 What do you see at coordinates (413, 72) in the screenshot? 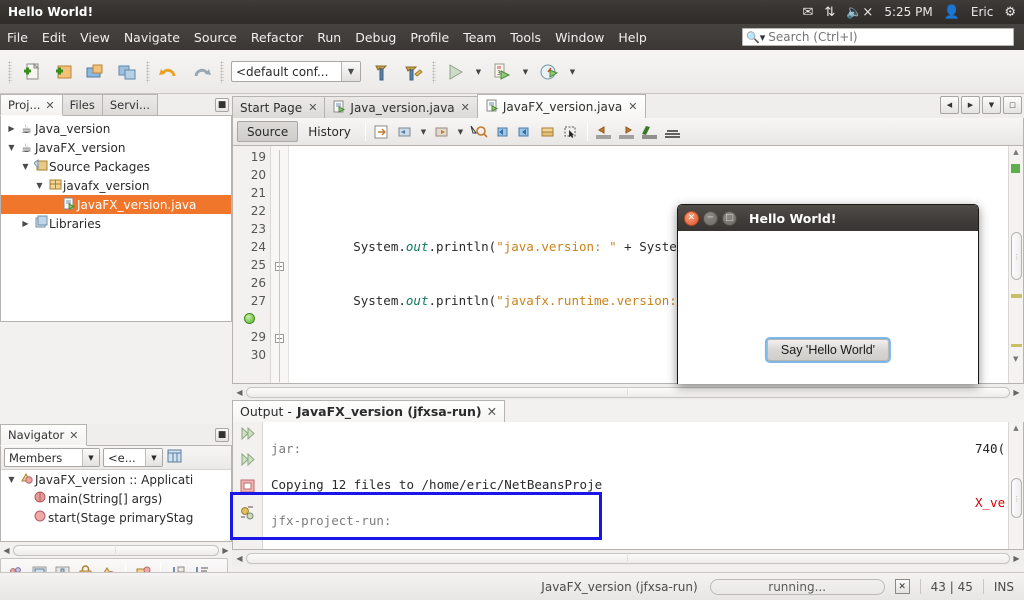
I see `clean-and-build-icon` at bounding box center [413, 72].